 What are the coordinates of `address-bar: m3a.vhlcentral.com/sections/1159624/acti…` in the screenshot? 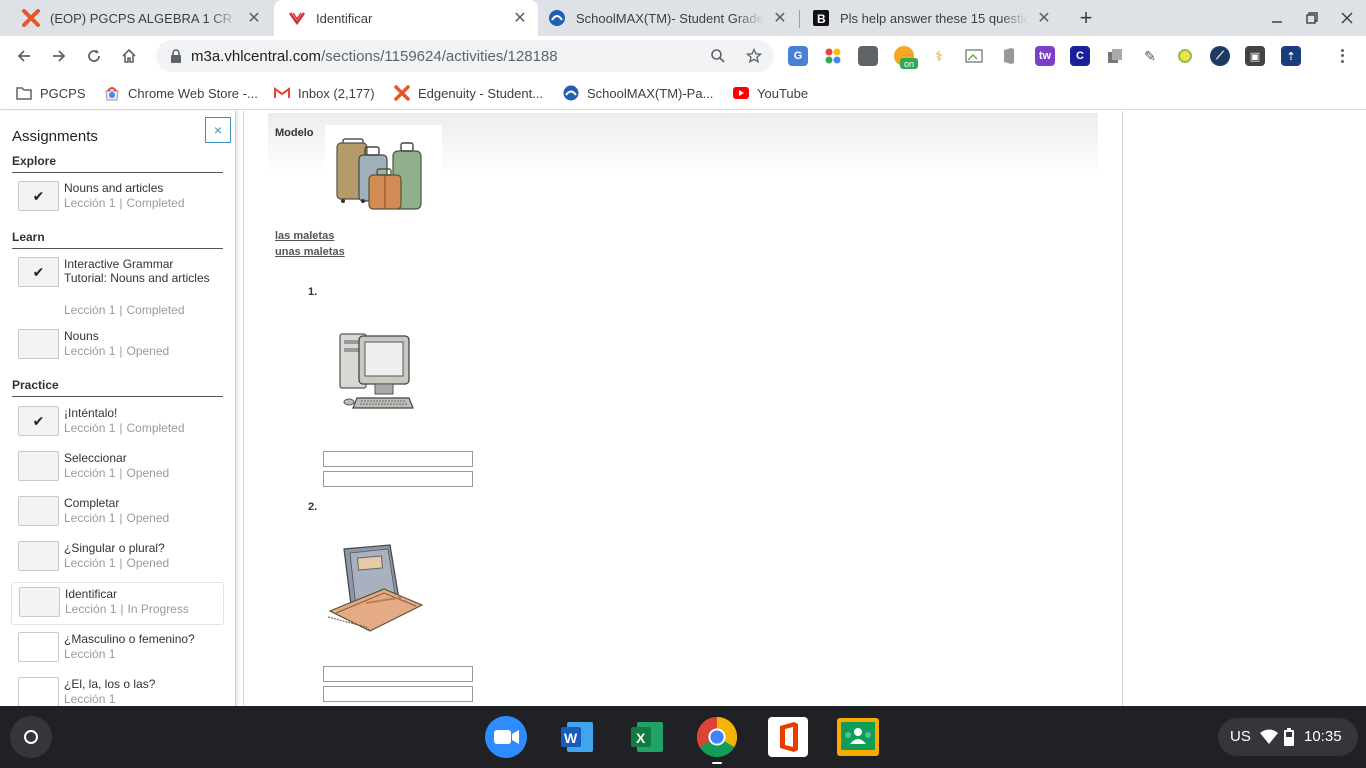 It's located at (465, 56).